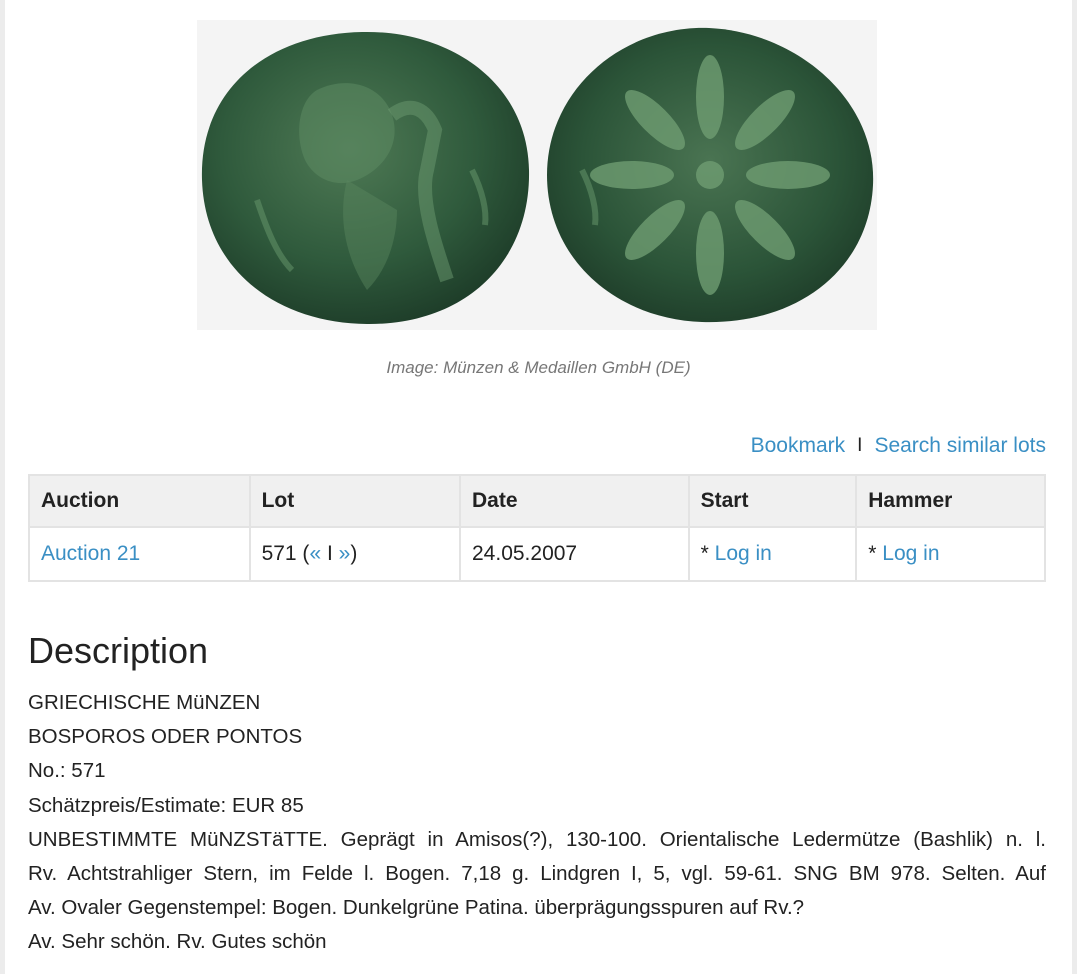 The image size is (1077, 974). I want to click on description-title: Description, so click(118, 650).